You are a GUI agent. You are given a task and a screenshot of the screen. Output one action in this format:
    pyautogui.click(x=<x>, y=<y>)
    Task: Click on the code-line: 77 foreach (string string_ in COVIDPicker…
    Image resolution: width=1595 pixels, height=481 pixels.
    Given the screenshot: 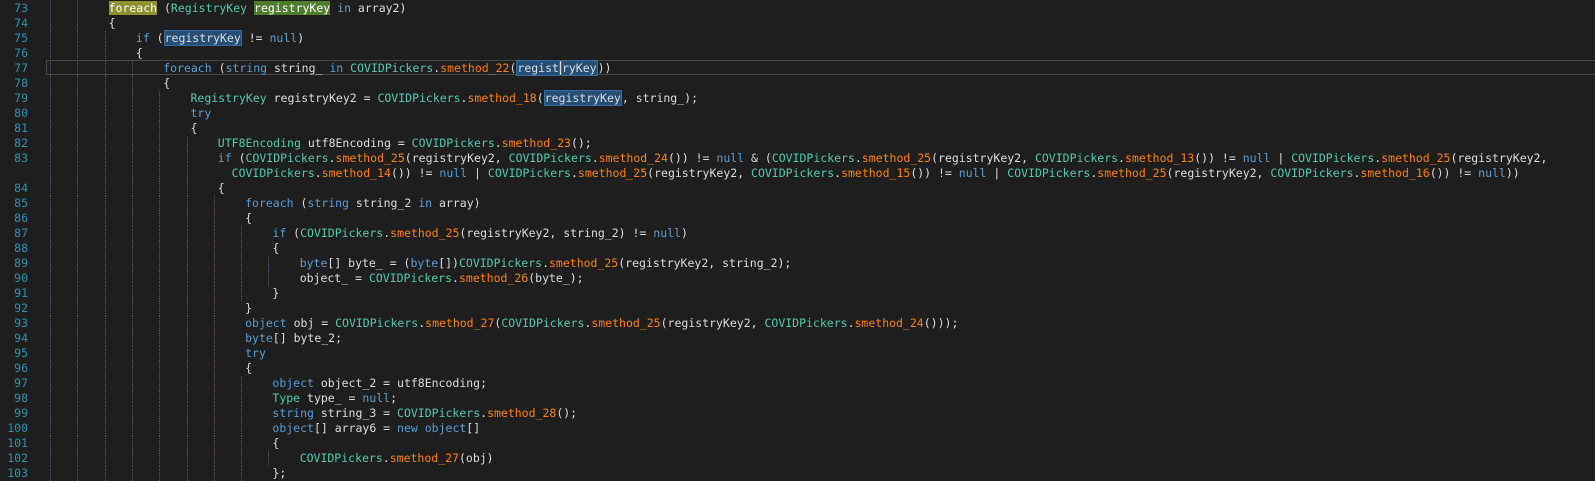 What is the action you would take?
    pyautogui.click(x=797, y=68)
    